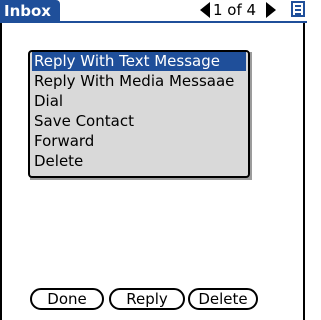 The width and height of the screenshot is (321, 320). What do you see at coordinates (139, 81) in the screenshot?
I see `menu-item-reply-media: Reply With Media Messaae` at bounding box center [139, 81].